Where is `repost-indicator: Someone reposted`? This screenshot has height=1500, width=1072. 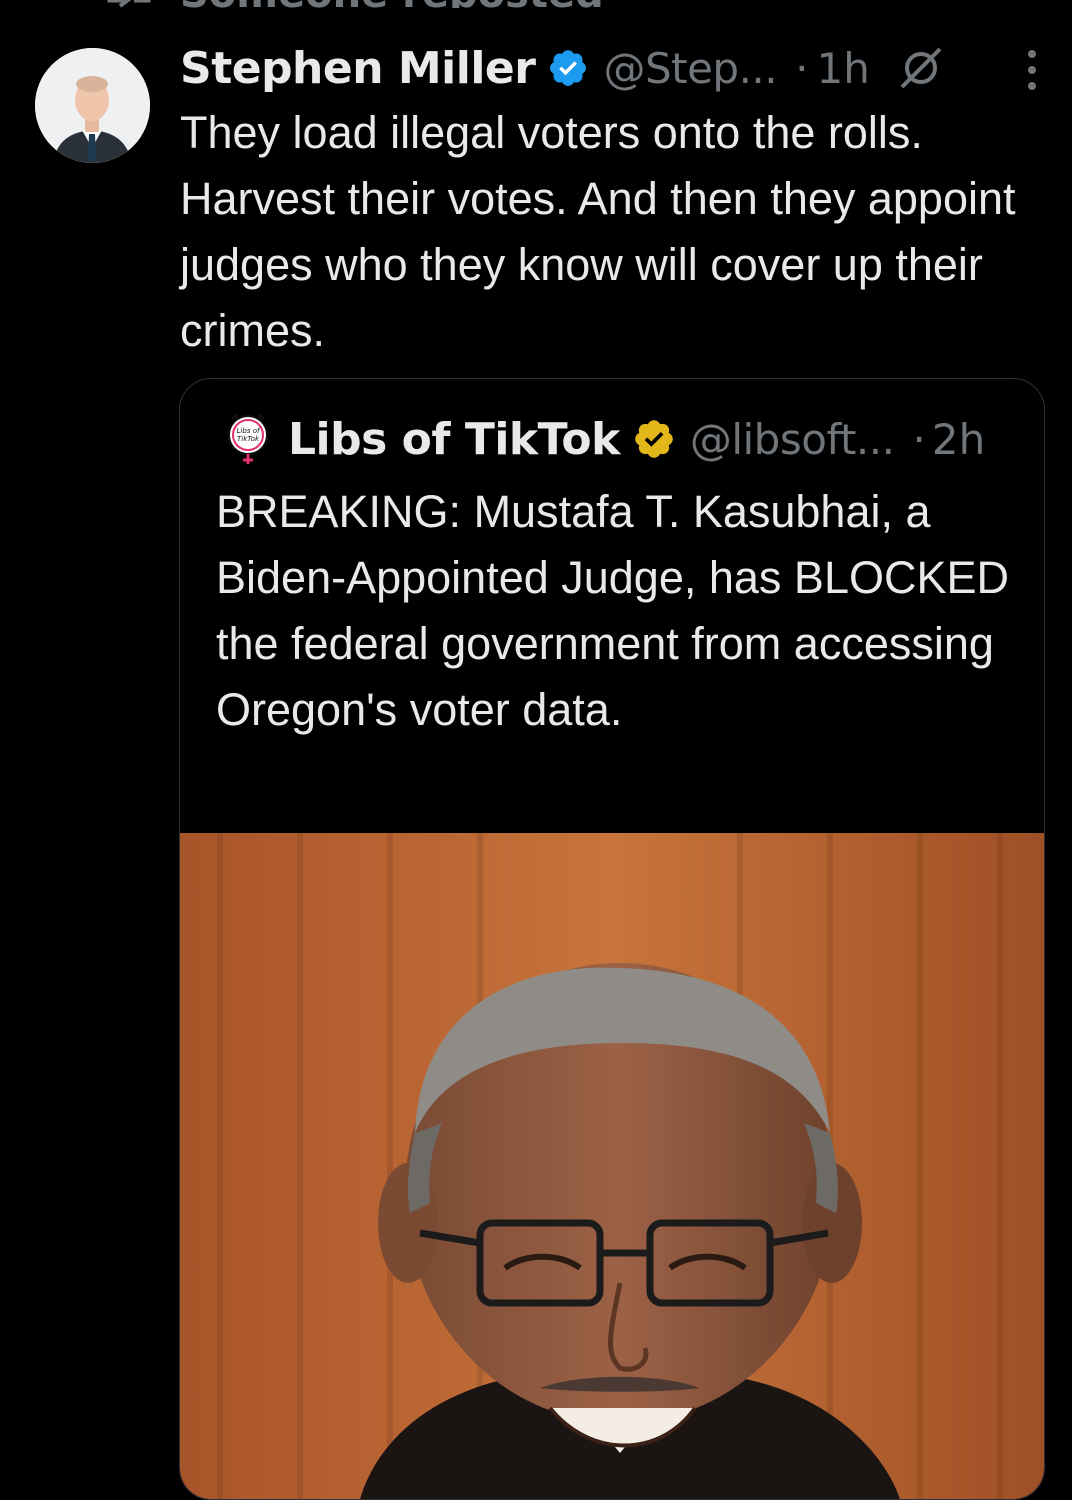
repost-indicator: Someone reposted is located at coordinates (536, 4).